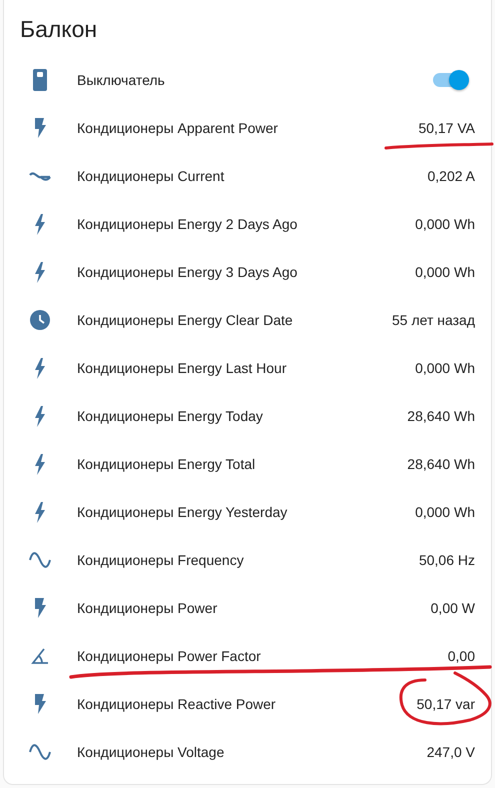 Image resolution: width=495 pixels, height=788 pixels. Describe the element at coordinates (242, 416) in the screenshot. I see `entity-name: Кондиционеры Energy Today` at that location.